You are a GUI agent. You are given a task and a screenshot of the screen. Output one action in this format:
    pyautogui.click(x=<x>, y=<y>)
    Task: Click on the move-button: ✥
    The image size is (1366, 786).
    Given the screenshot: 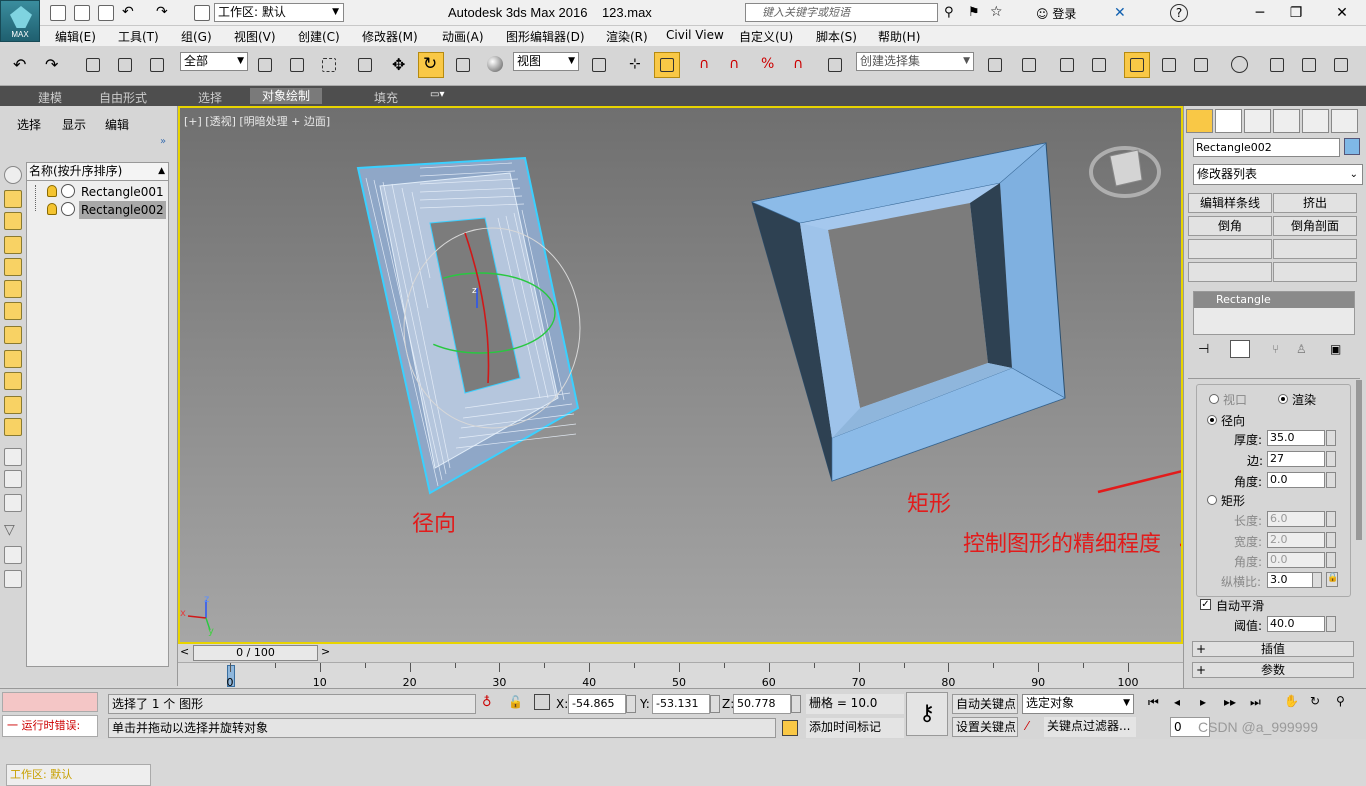 What is the action you would take?
    pyautogui.click(x=399, y=65)
    